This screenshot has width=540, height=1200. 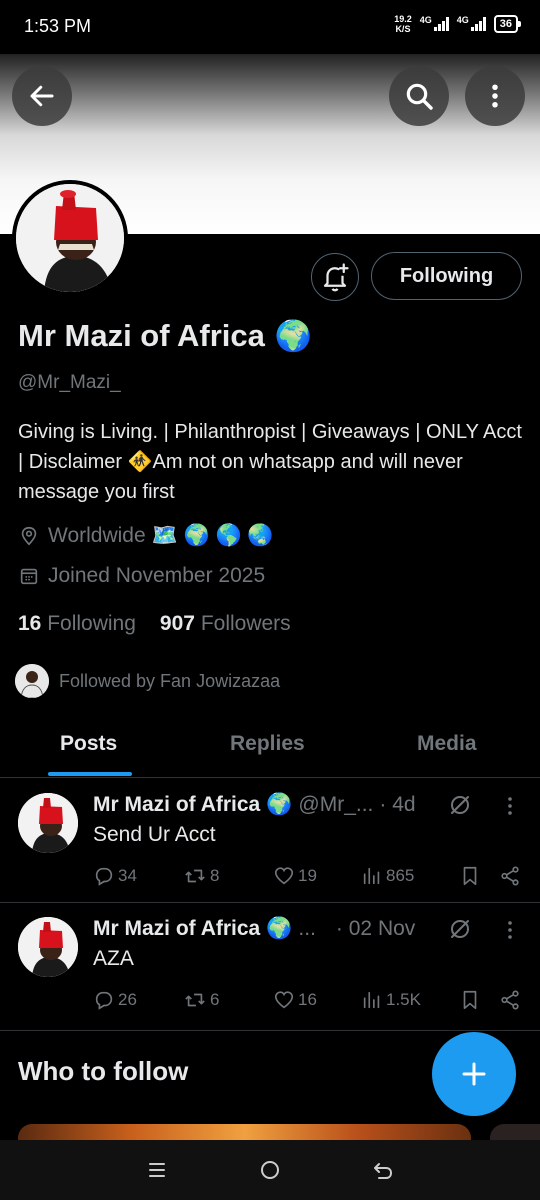 I want to click on repost-count: 8, so click(x=215, y=875).